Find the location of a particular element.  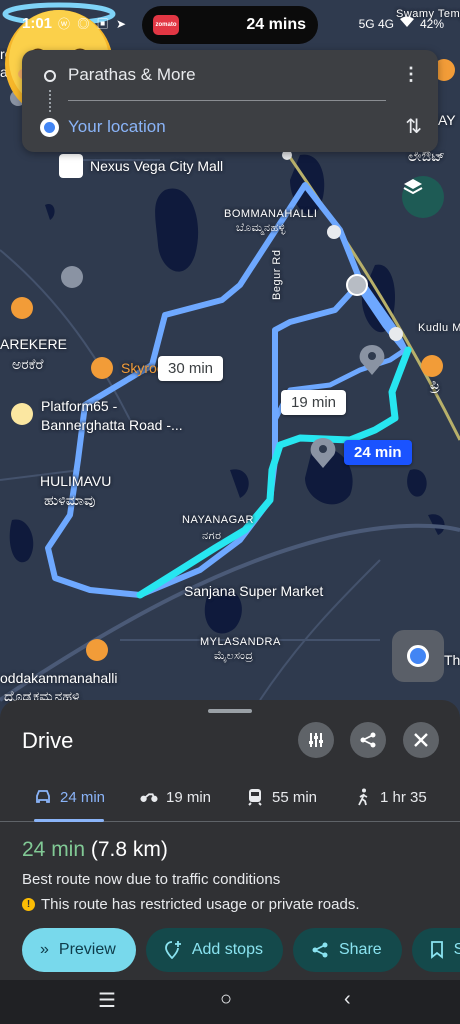

system-navigation-bar: ☰ ○ ‹ is located at coordinates (230, 1002).